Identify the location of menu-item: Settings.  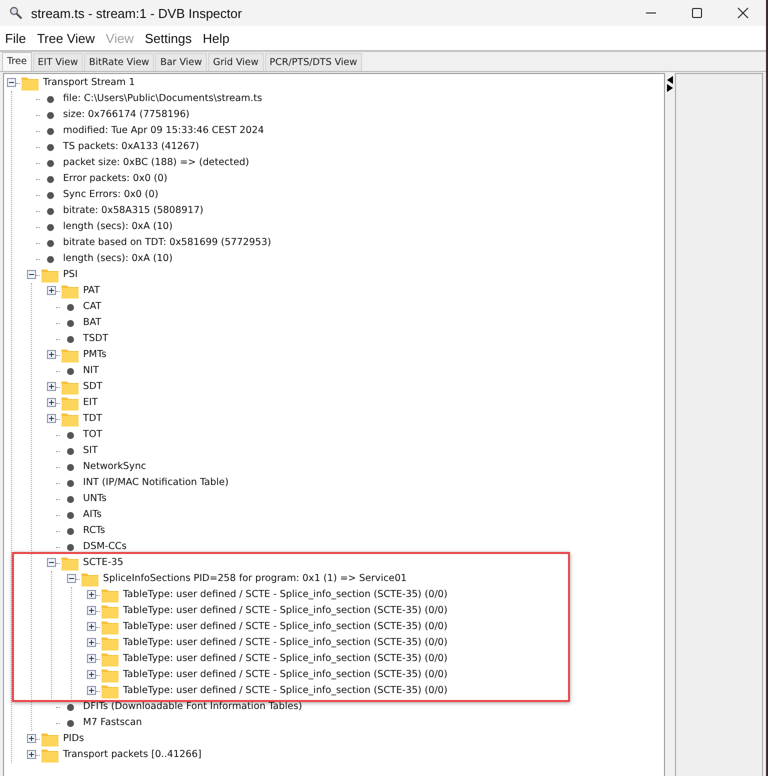
(169, 38).